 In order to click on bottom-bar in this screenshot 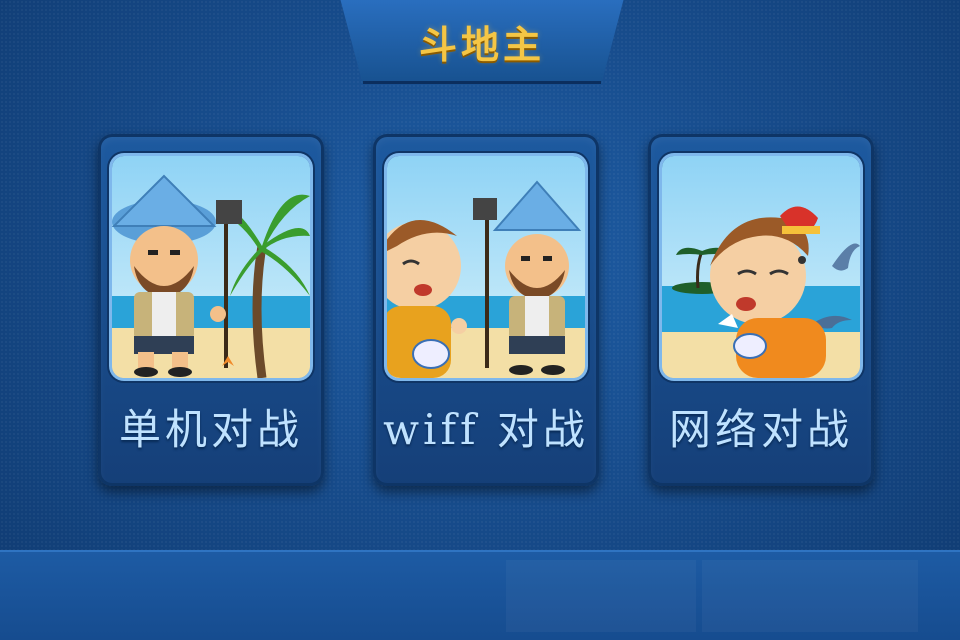, I will do `click(480, 595)`.